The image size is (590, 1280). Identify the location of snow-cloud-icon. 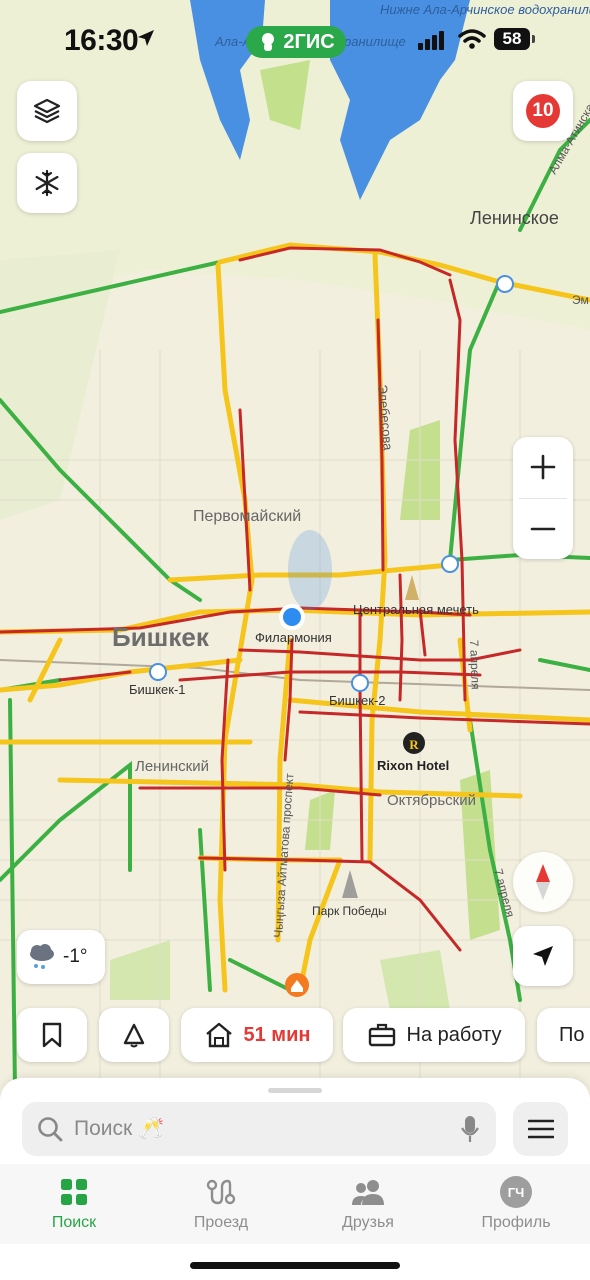
(42, 956).